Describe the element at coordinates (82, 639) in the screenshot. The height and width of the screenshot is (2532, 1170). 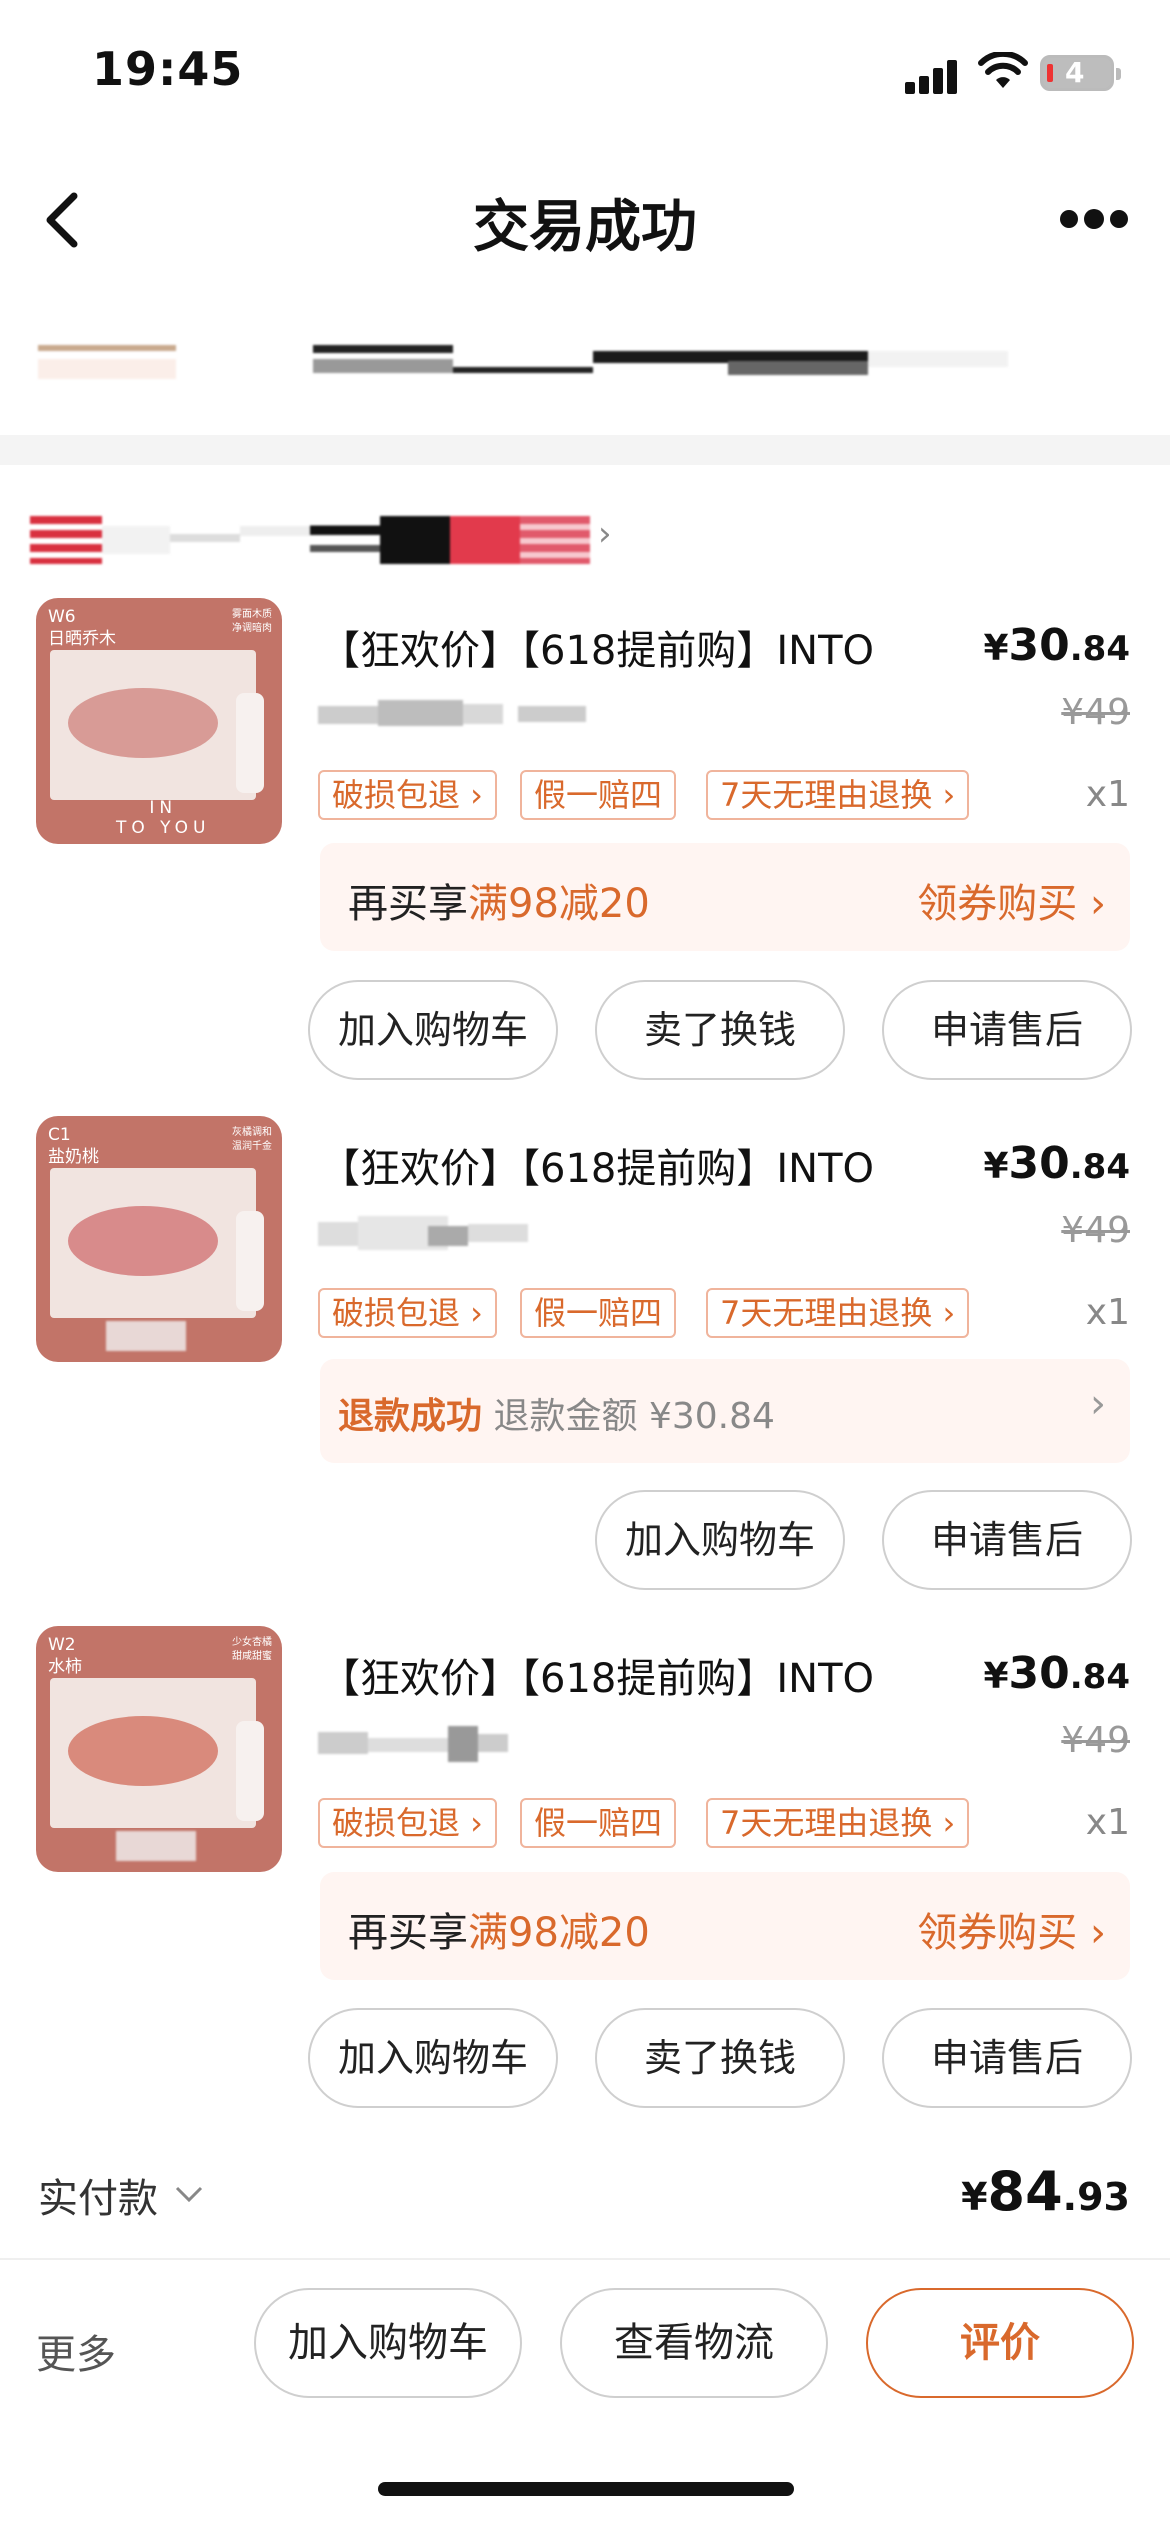
I see `shade-name: 日晒乔木` at that location.